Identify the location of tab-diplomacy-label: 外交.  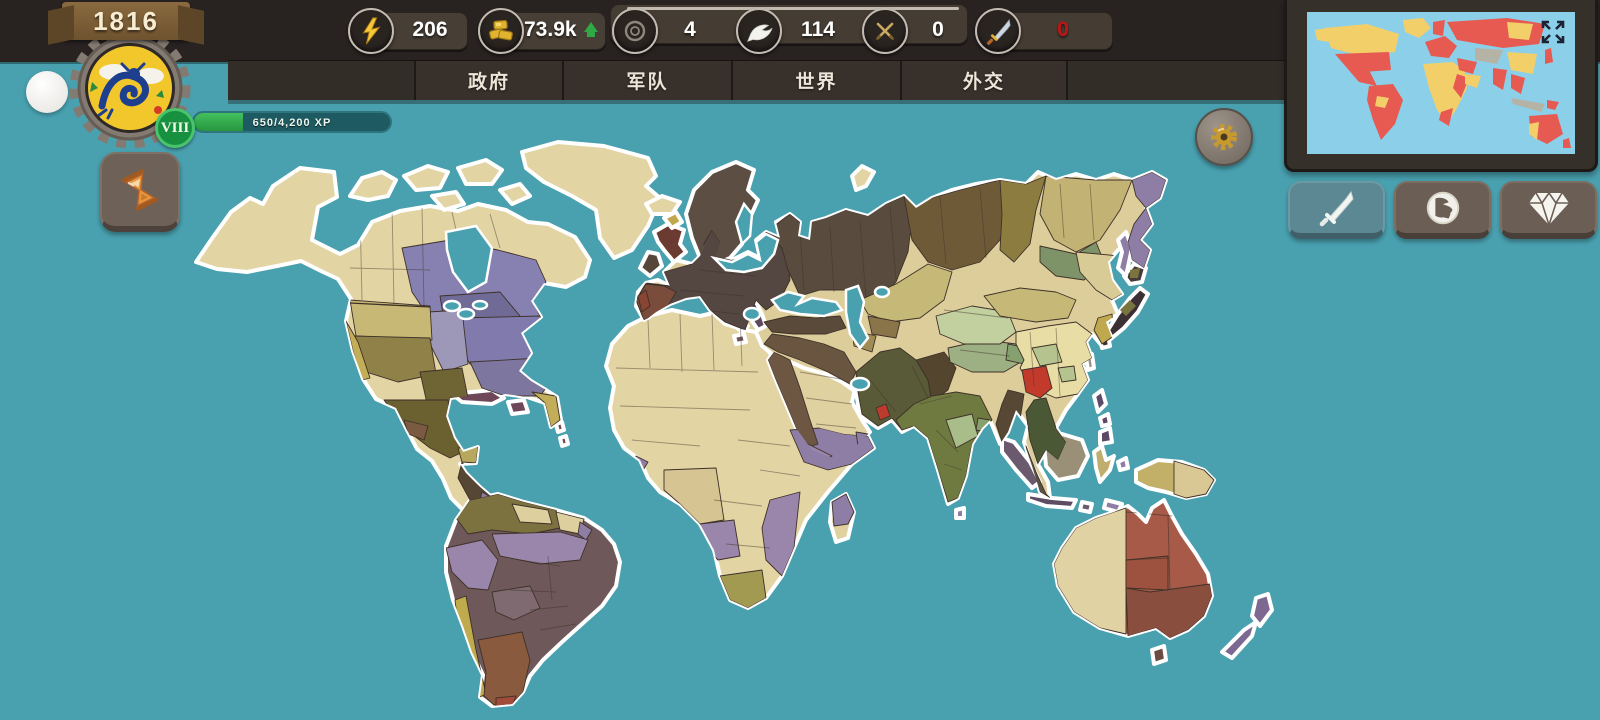
(983, 82).